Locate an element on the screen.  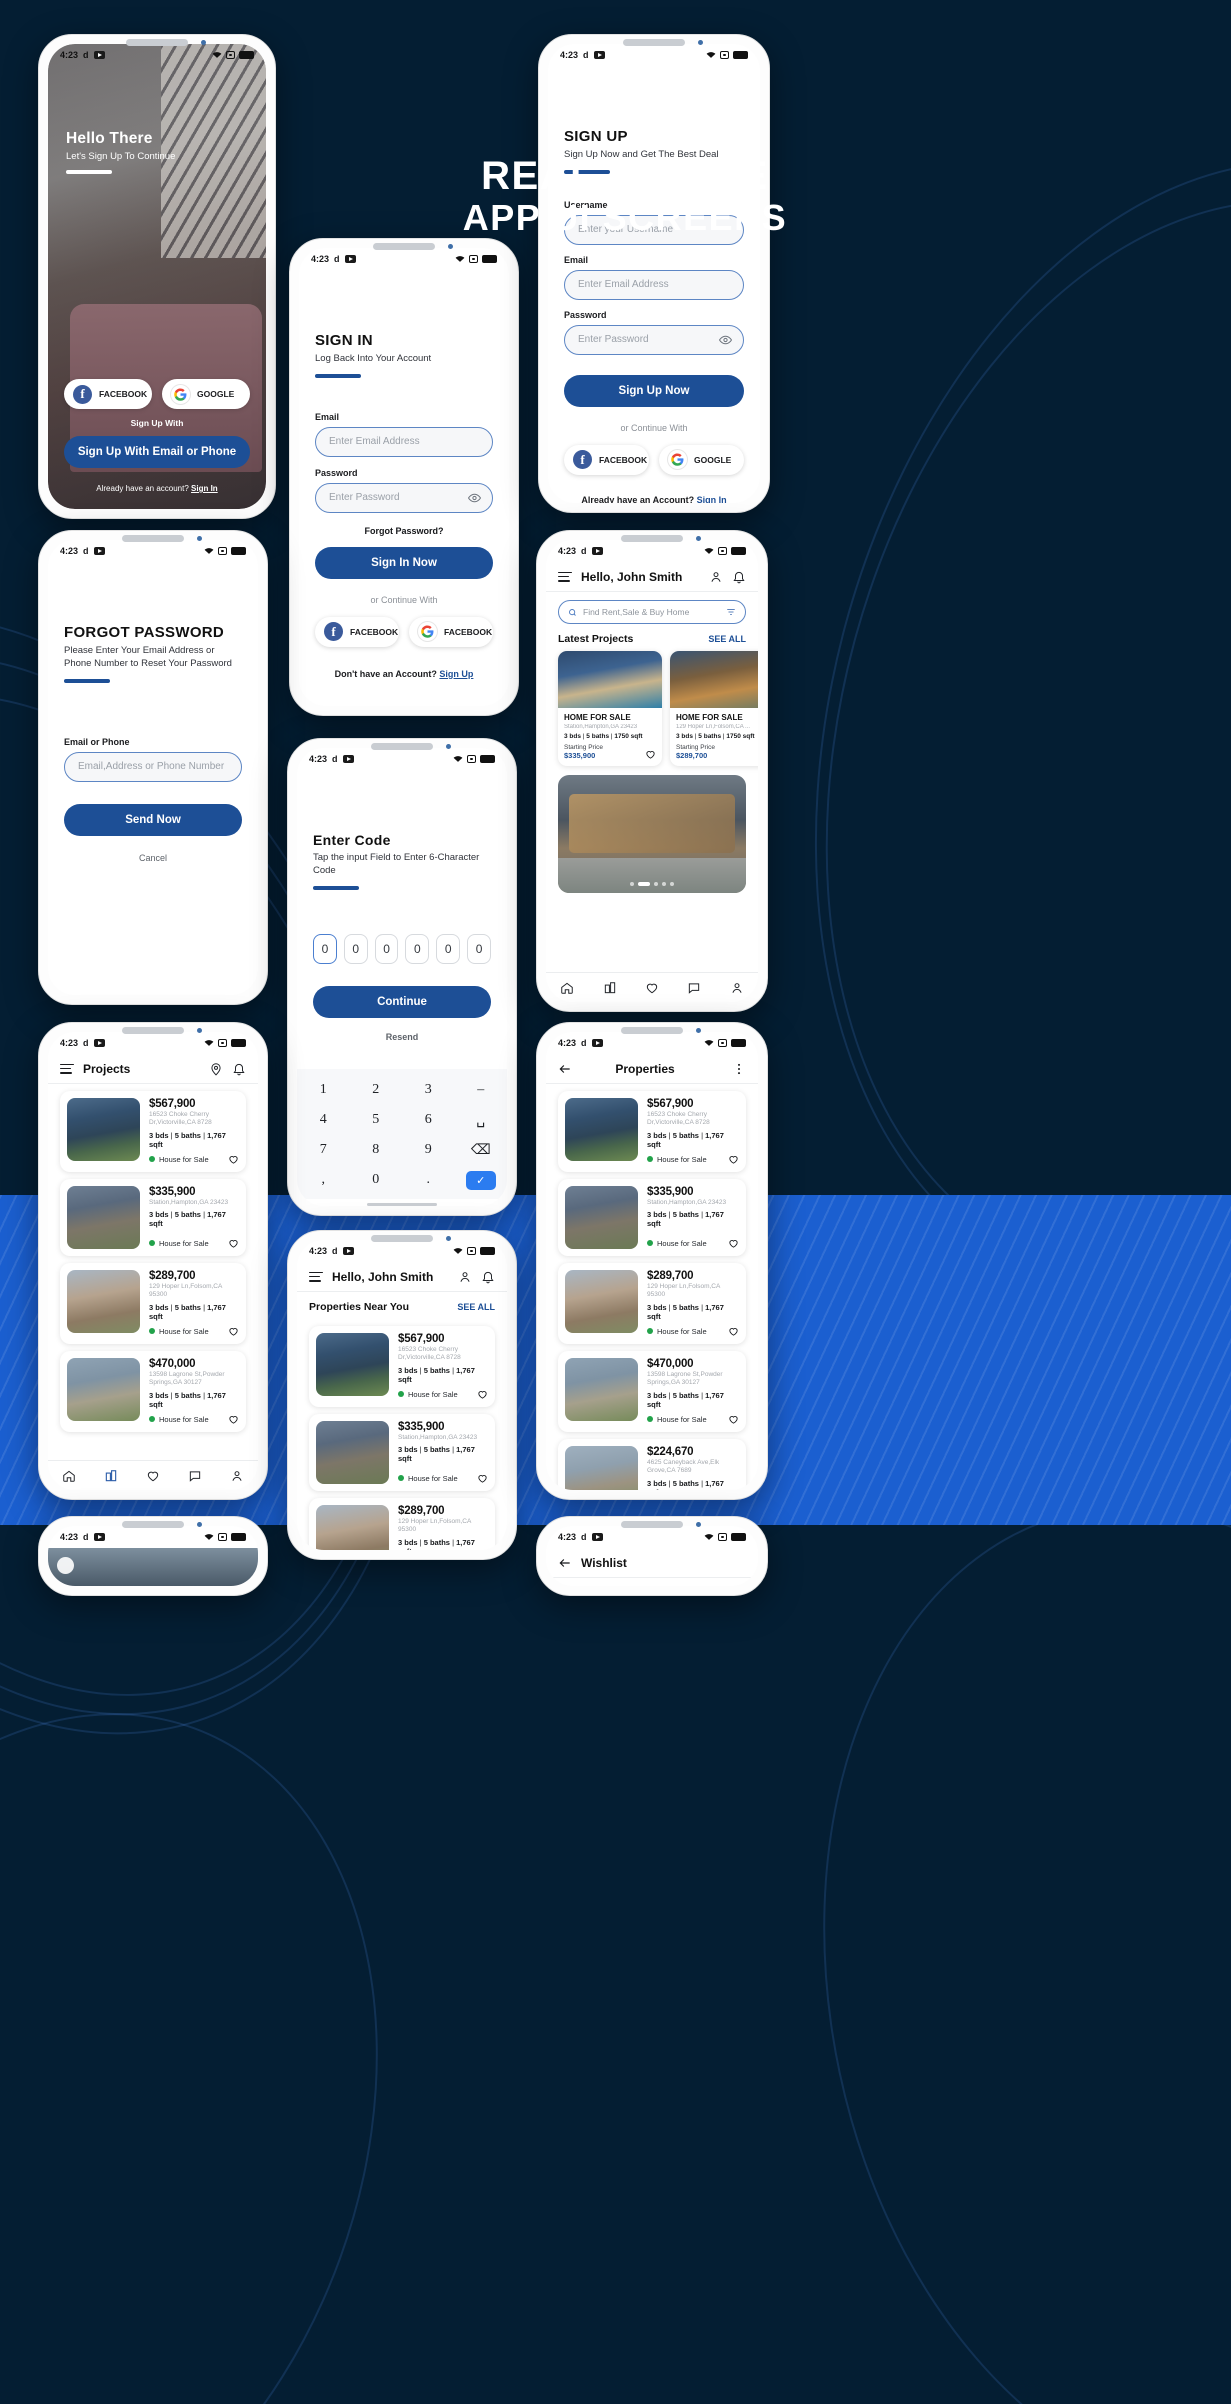
forgot-password-link: Forgot Password? is located at coordinates (404, 531).